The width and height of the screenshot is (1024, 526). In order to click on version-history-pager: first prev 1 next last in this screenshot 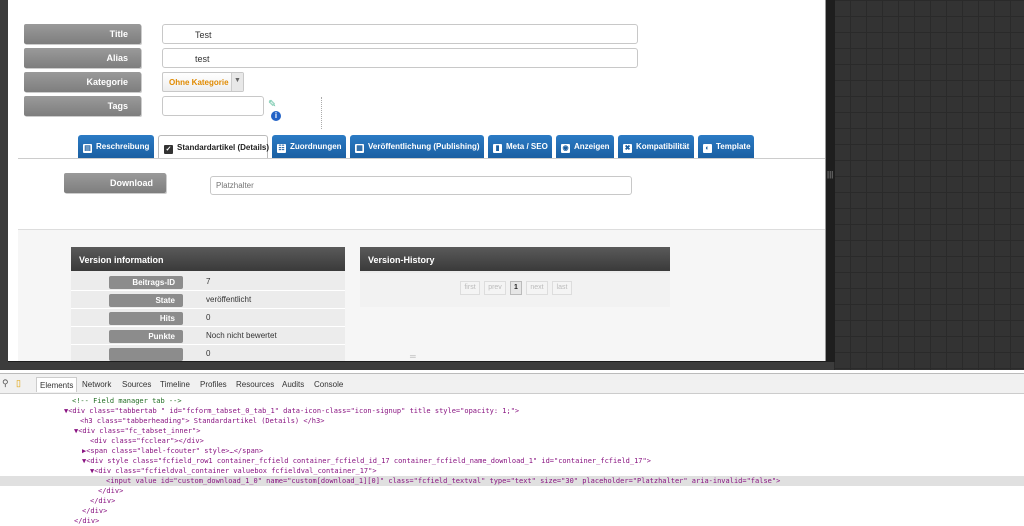, I will do `click(515, 290)`.